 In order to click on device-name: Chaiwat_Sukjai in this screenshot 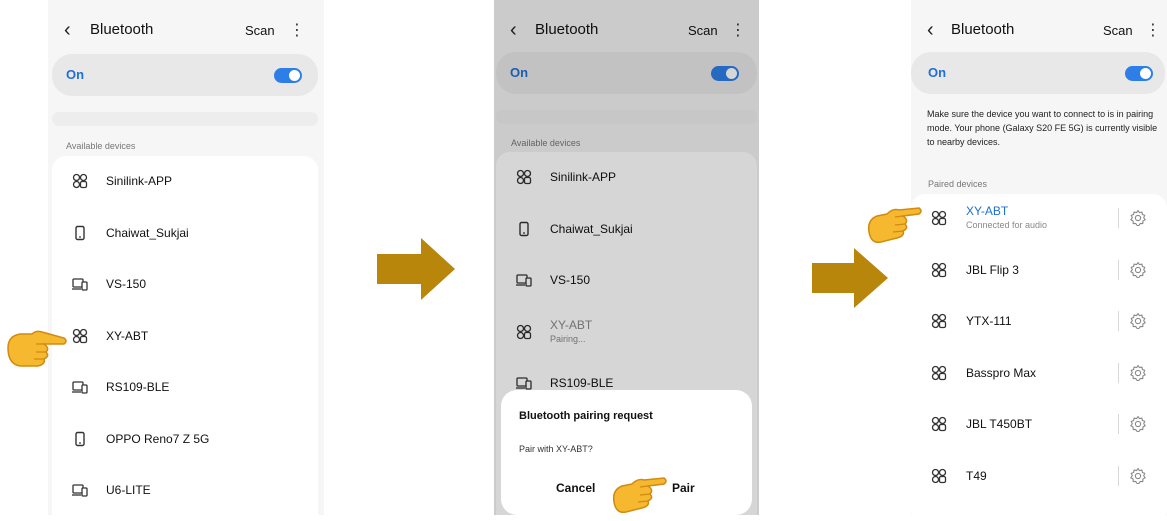, I will do `click(147, 232)`.